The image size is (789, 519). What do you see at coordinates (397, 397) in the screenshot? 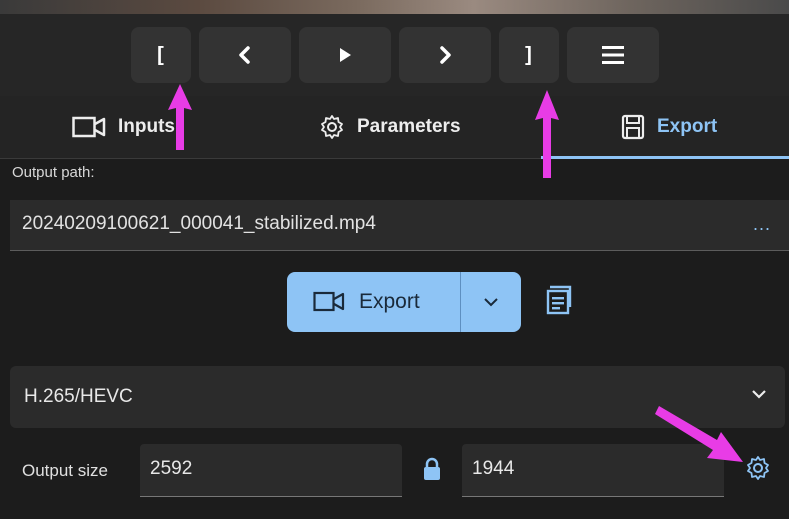
I see `codec-select: H.265/HEVC` at bounding box center [397, 397].